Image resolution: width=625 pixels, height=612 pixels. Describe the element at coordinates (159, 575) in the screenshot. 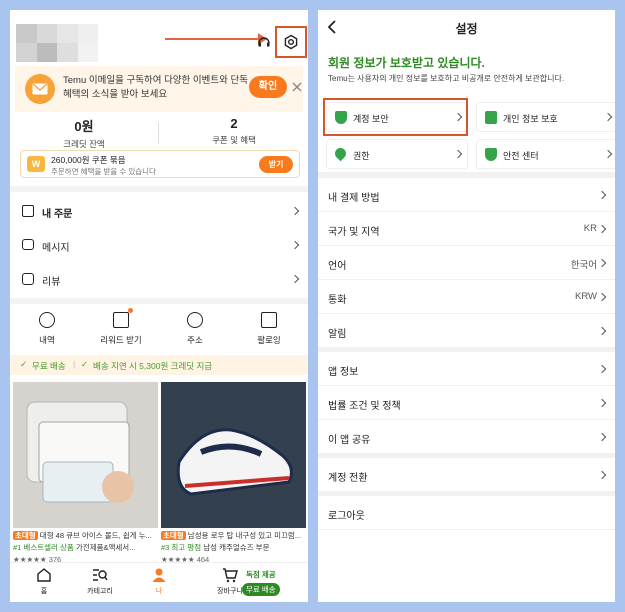

I see `person-icon` at that location.